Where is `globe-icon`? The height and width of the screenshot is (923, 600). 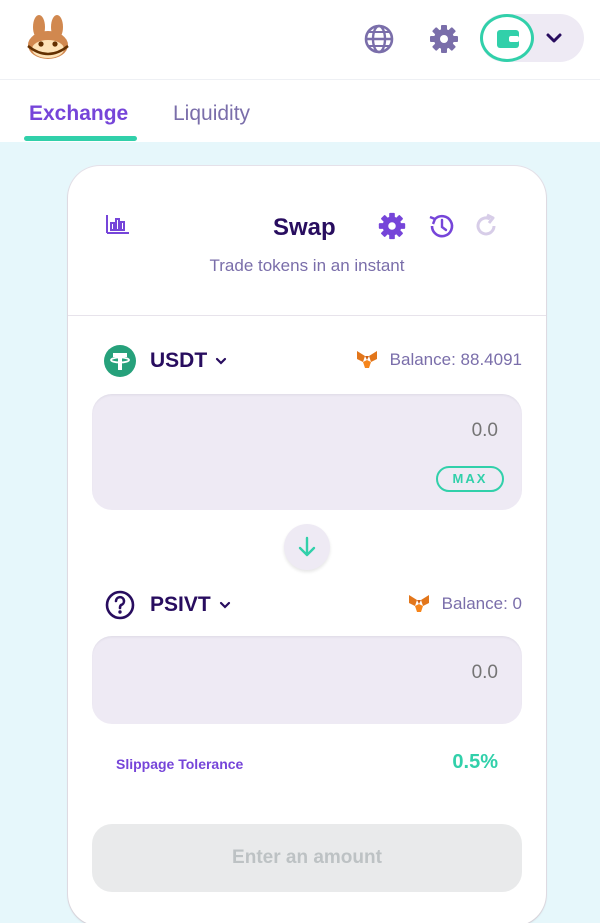
globe-icon is located at coordinates (379, 39).